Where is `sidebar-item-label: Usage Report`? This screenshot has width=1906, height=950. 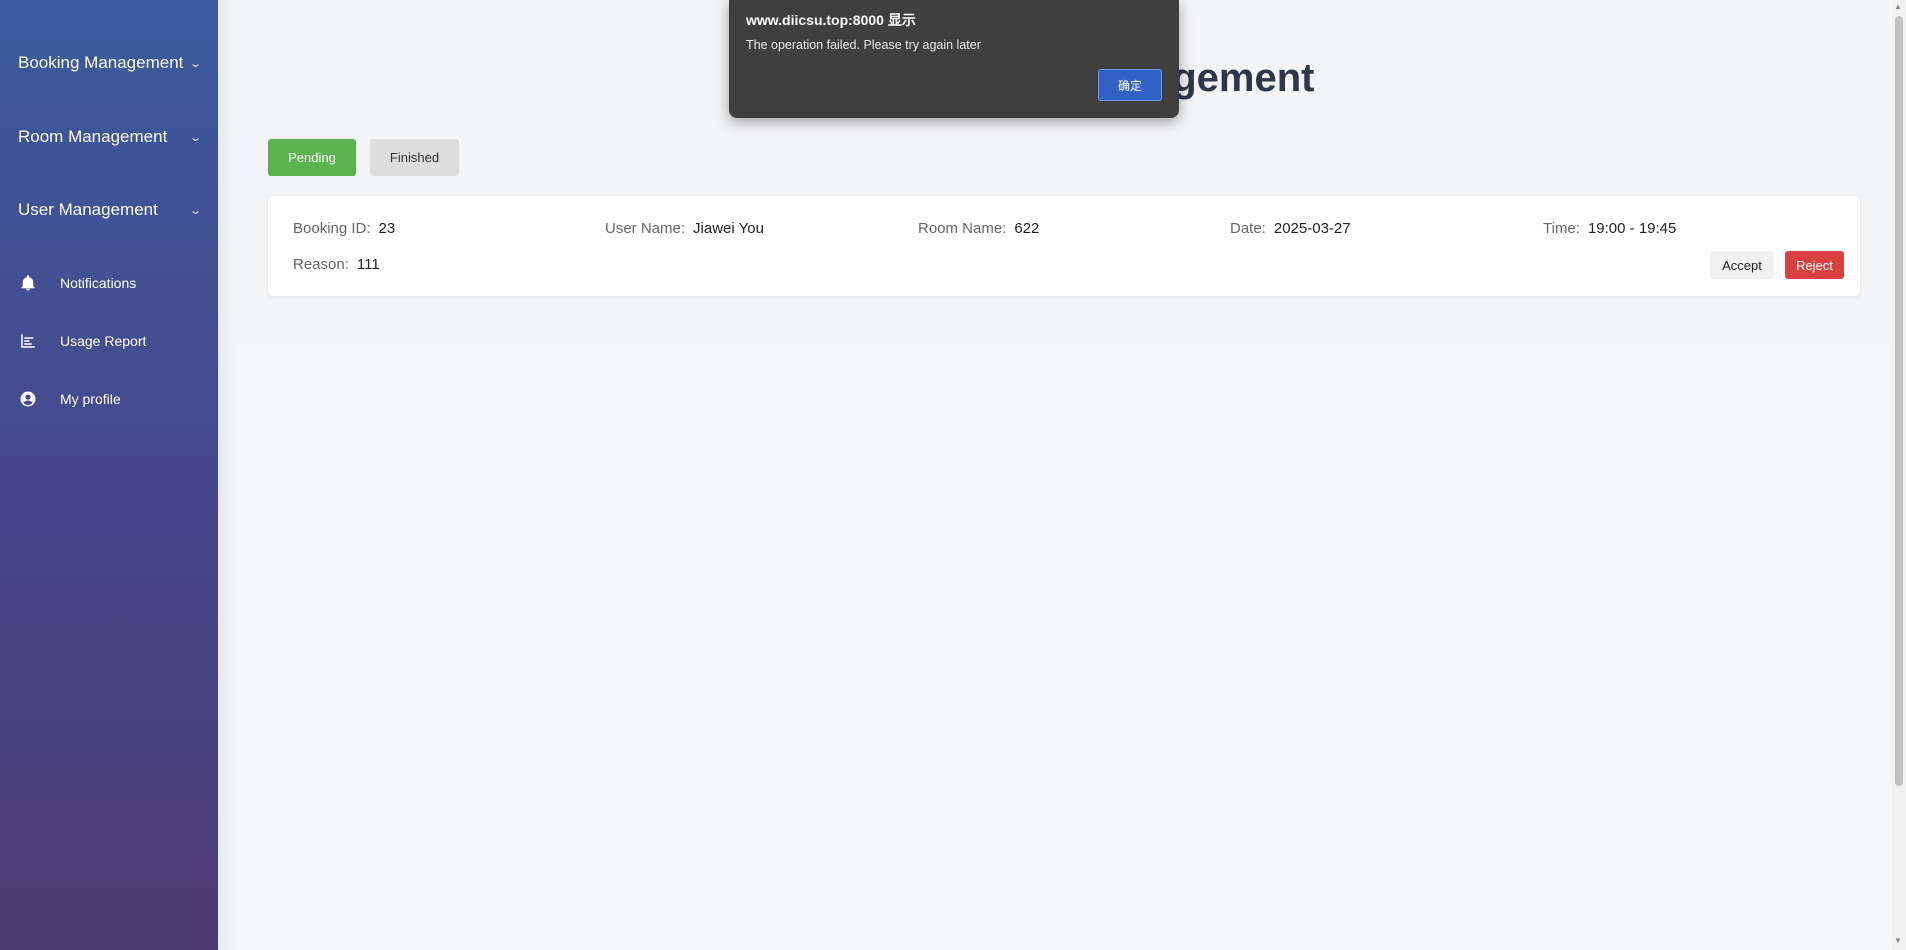
sidebar-item-label: Usage Report is located at coordinates (103, 341).